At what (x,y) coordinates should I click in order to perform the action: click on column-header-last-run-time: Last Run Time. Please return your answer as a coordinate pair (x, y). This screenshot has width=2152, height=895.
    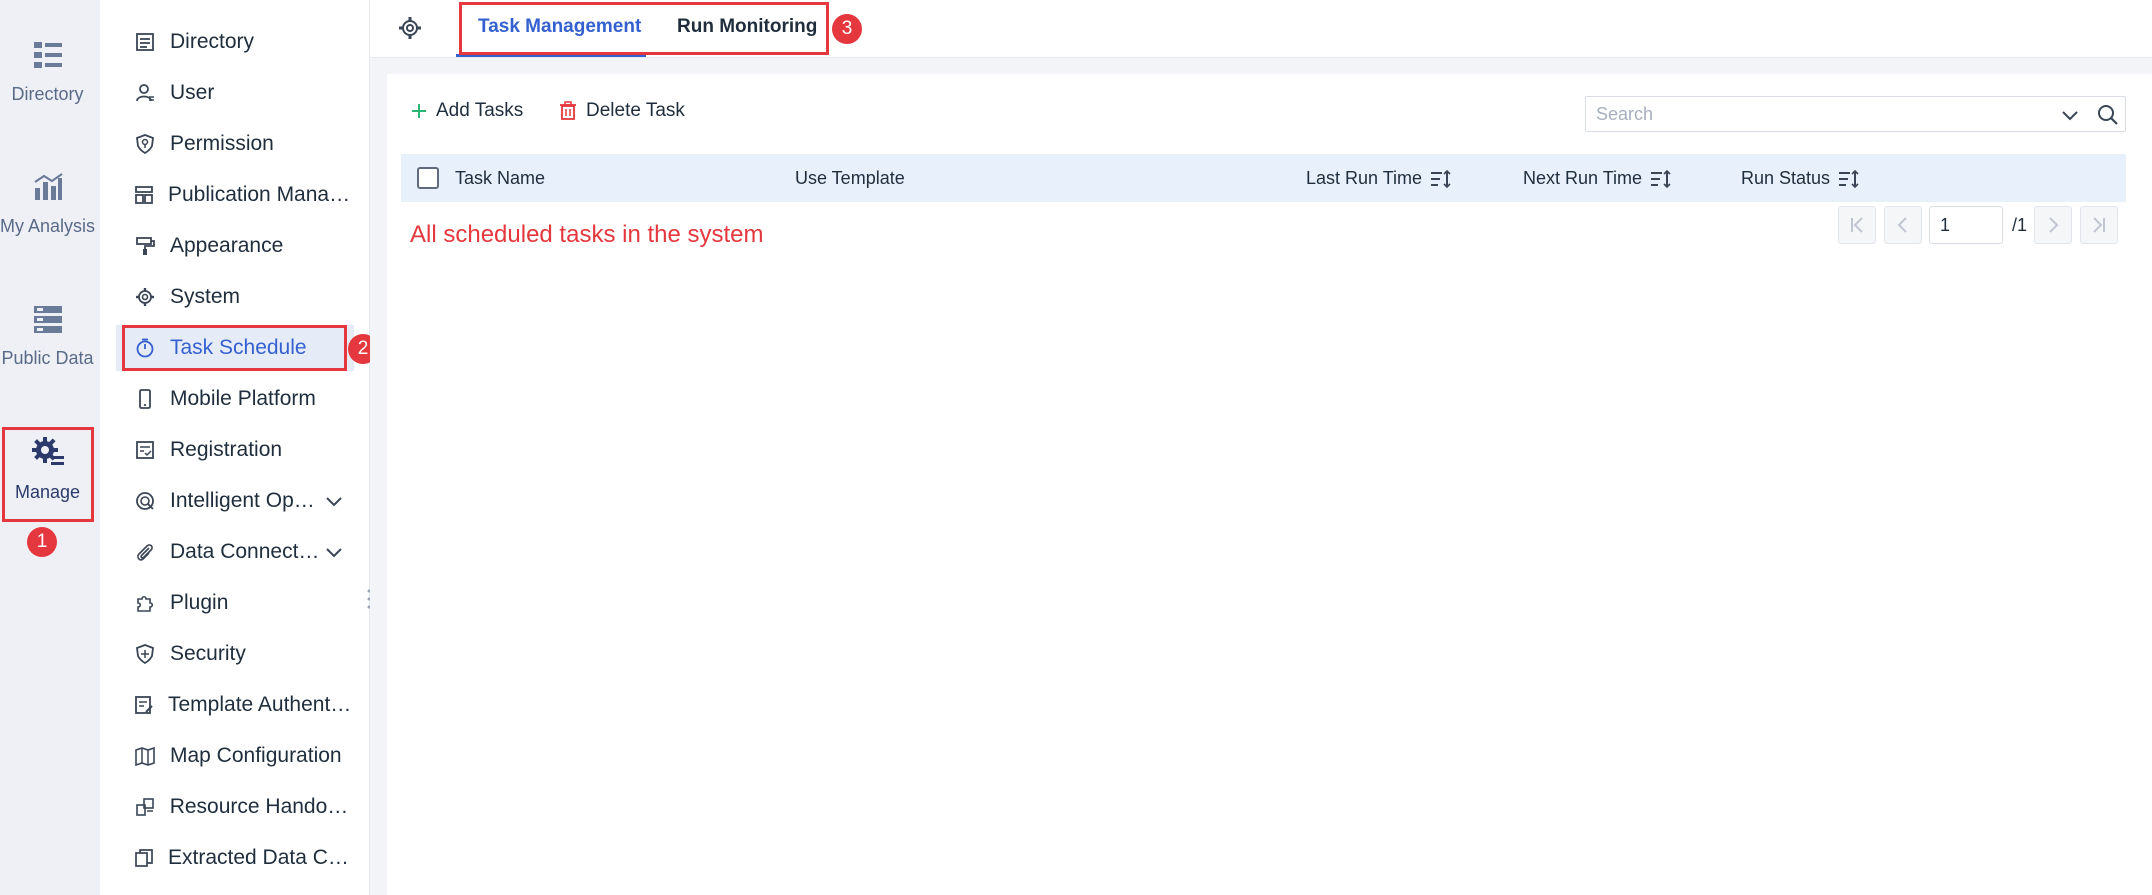
    Looking at the image, I should click on (1379, 178).